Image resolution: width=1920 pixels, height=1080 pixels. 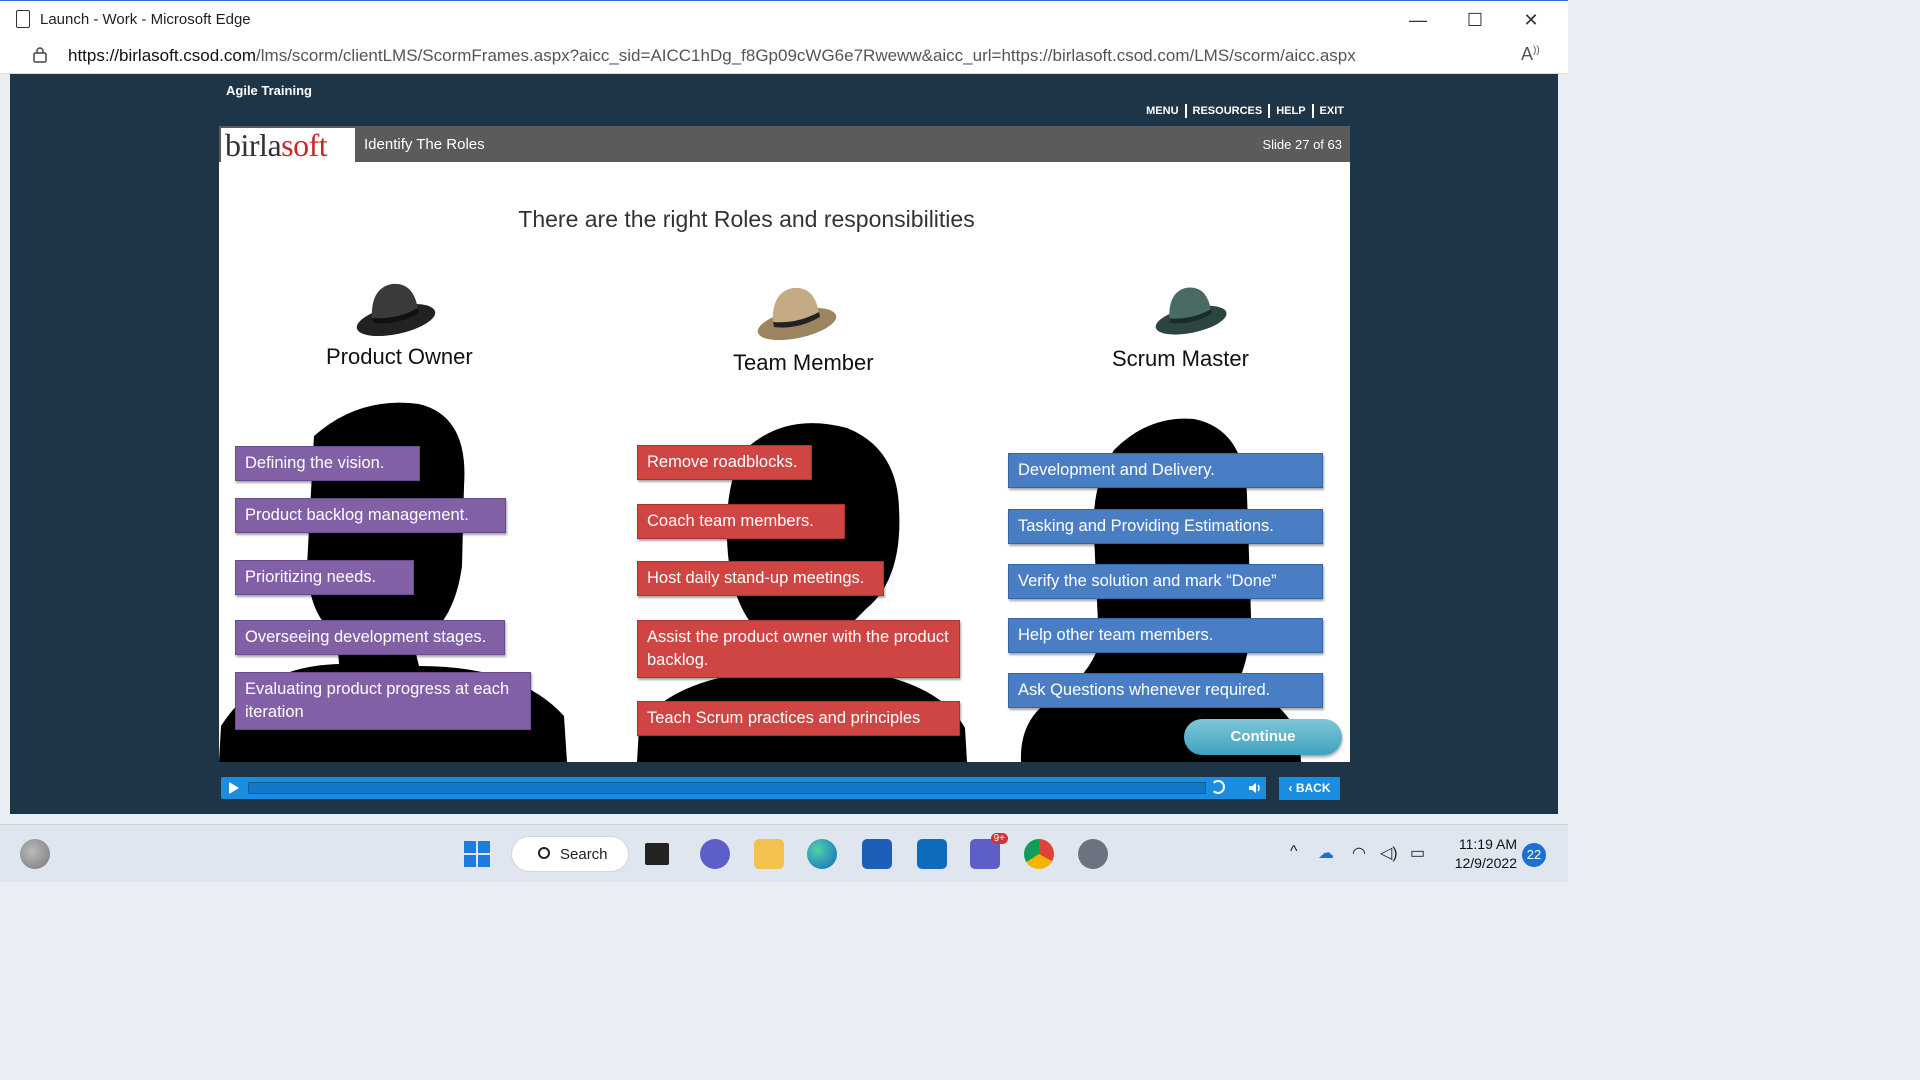 I want to click on edge-icon, so click(x=822, y=854).